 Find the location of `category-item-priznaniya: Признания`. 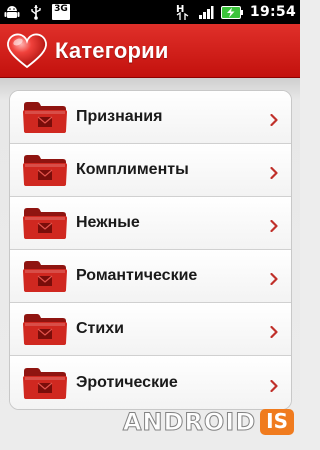

category-item-priznaniya: Признания is located at coordinates (150, 117).